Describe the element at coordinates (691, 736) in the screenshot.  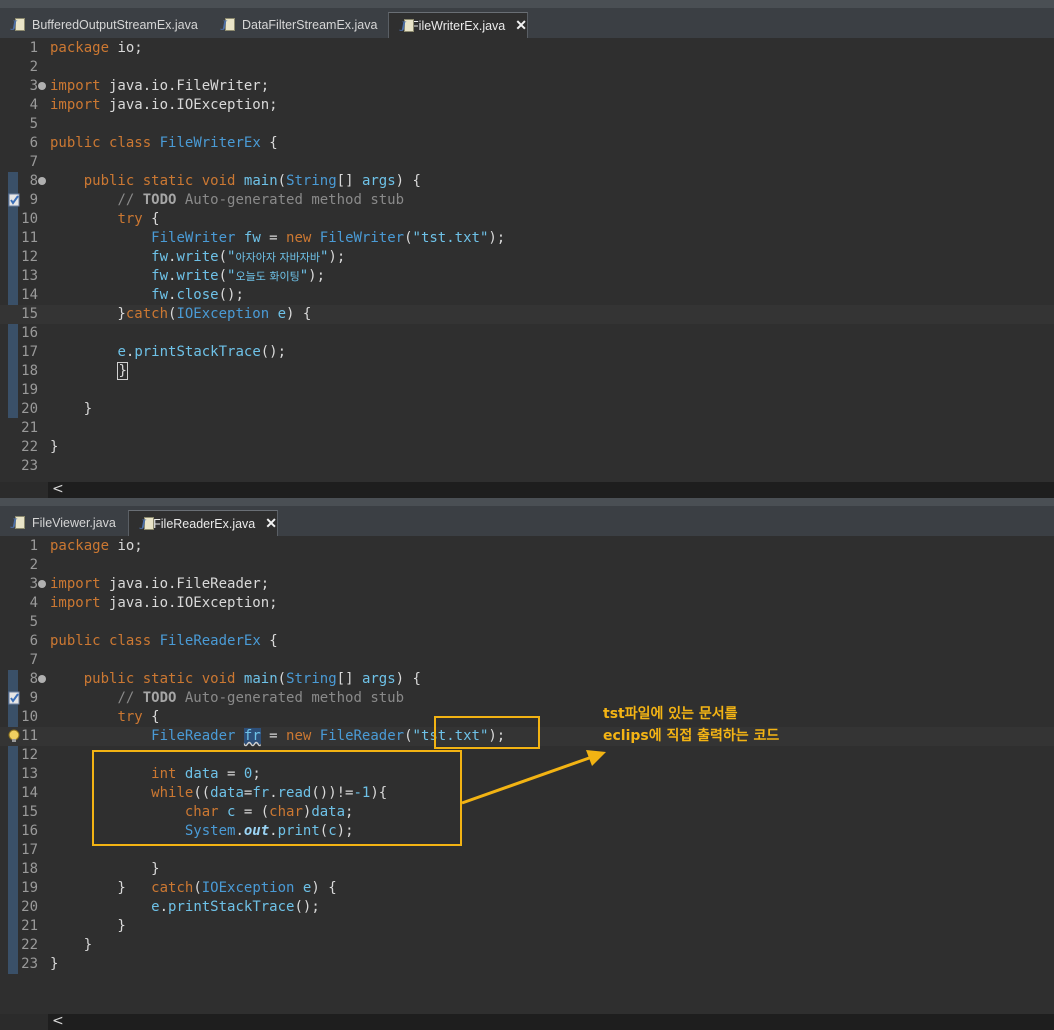
I see `annotation-line-2: eclips에 직접 출력하는 코드` at that location.